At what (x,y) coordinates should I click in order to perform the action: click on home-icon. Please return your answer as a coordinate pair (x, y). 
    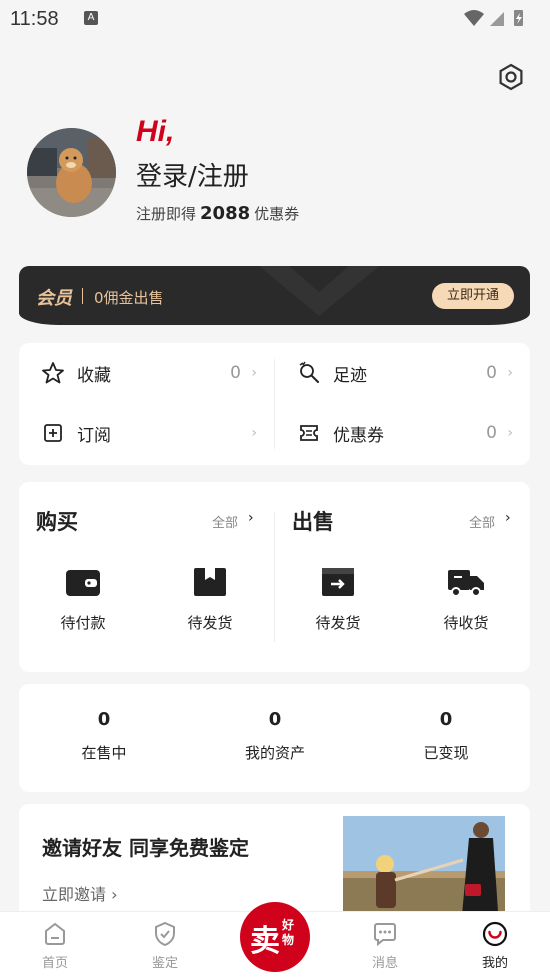
    Looking at the image, I should click on (55, 933).